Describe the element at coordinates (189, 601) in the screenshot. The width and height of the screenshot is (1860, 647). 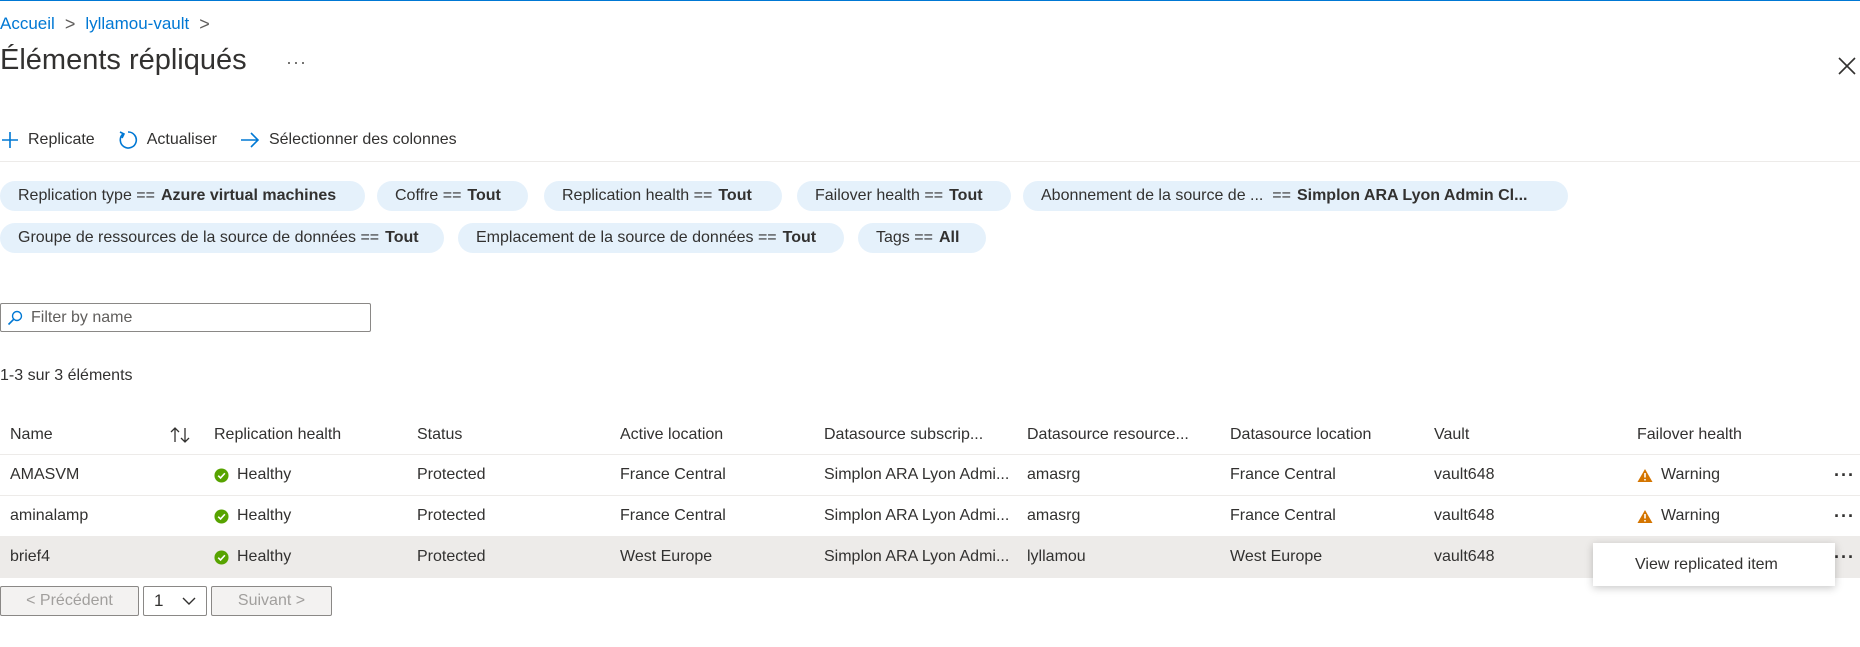
I see `chevron-down-icon` at that location.